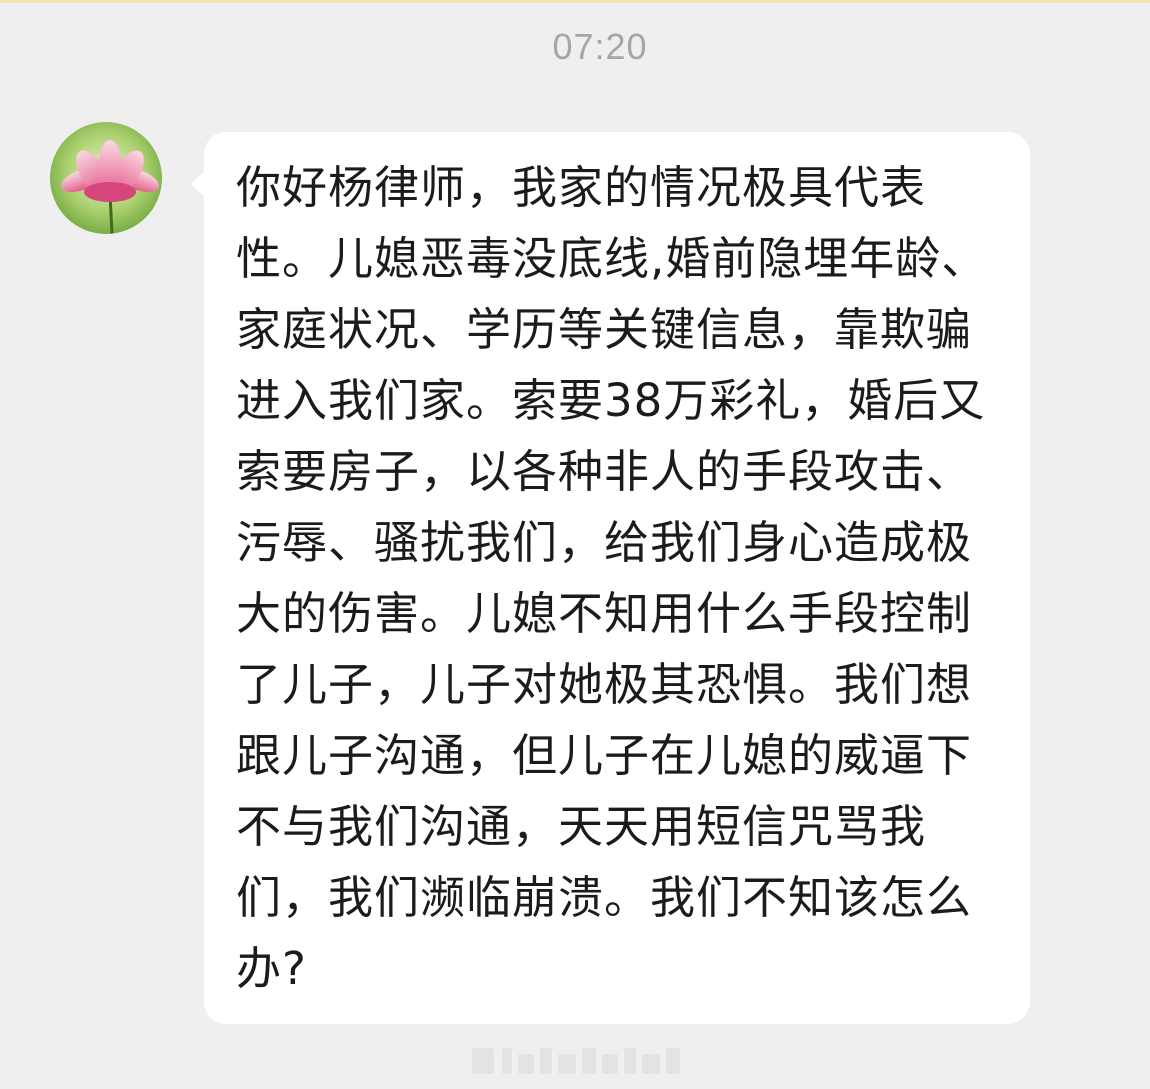  I want to click on top-edge-divider, so click(575, 1).